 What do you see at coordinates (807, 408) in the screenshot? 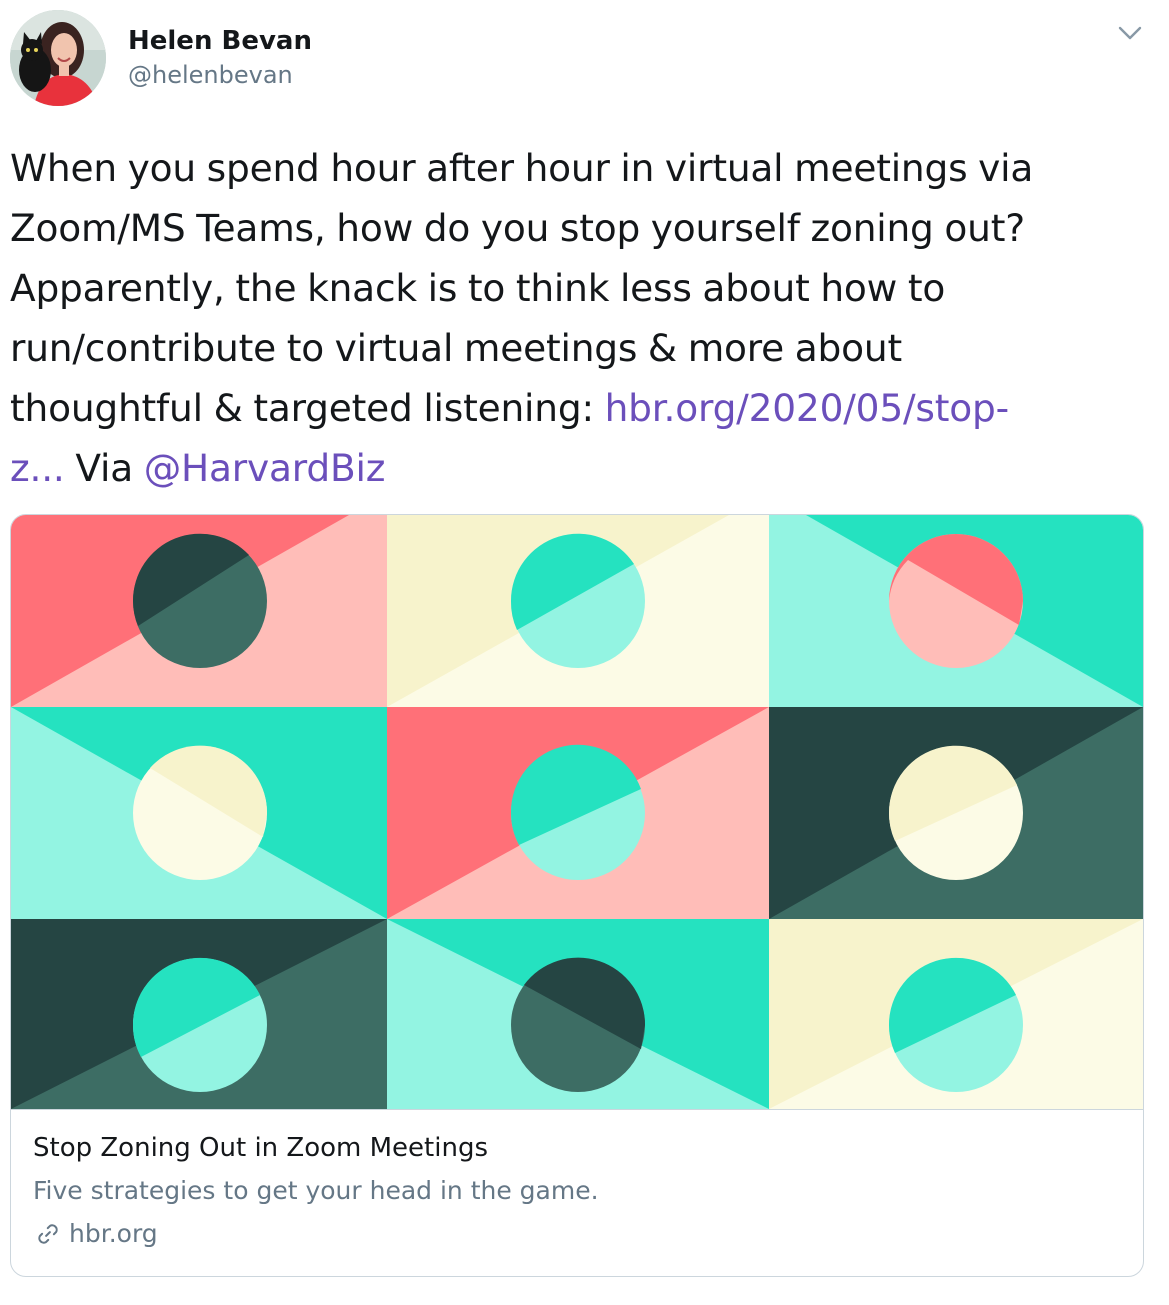
I see `article-link: hbr.org/2020/05/stop-` at bounding box center [807, 408].